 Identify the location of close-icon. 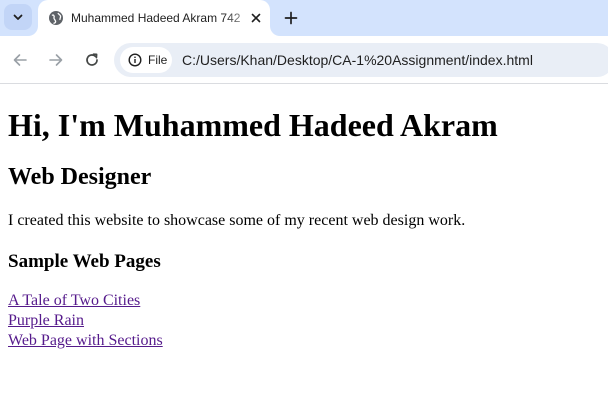
(256, 18).